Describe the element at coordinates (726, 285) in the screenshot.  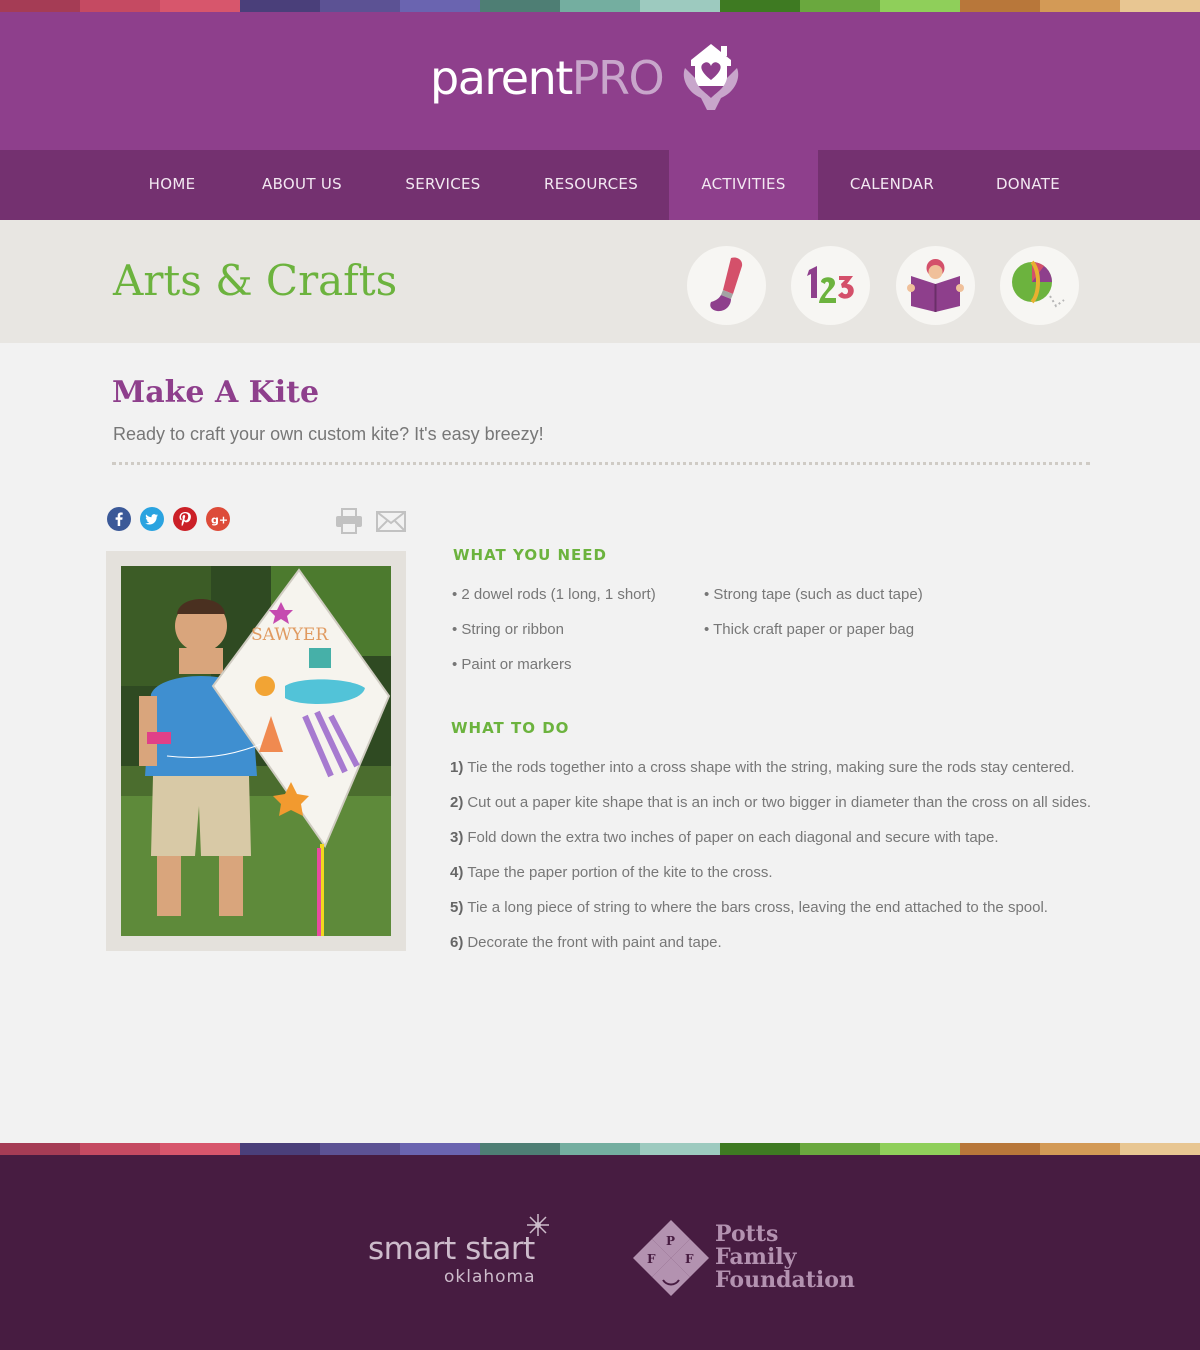
I see `paintbrush-icon` at that location.